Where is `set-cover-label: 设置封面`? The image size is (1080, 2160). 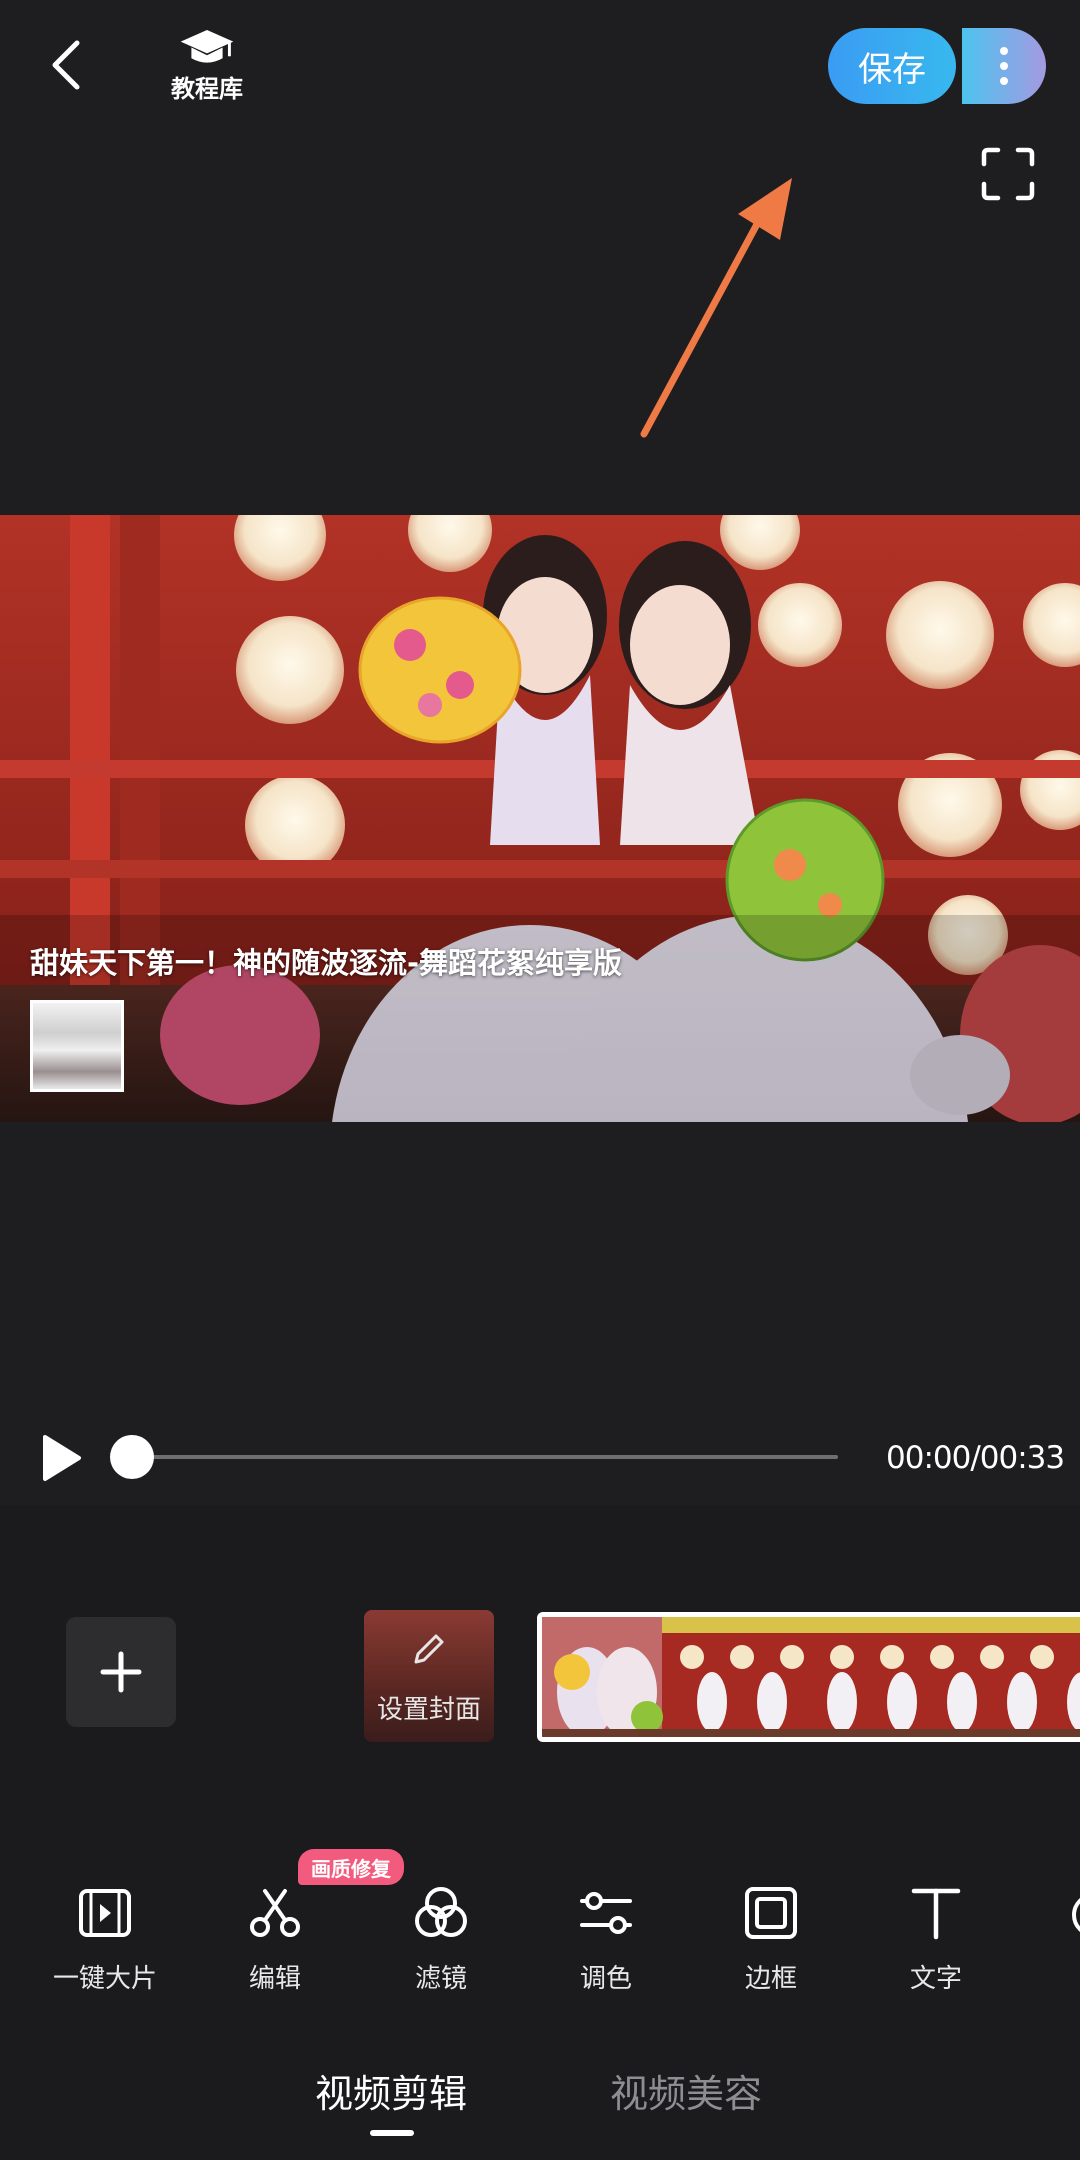
set-cover-label: 设置封面 is located at coordinates (428, 1710).